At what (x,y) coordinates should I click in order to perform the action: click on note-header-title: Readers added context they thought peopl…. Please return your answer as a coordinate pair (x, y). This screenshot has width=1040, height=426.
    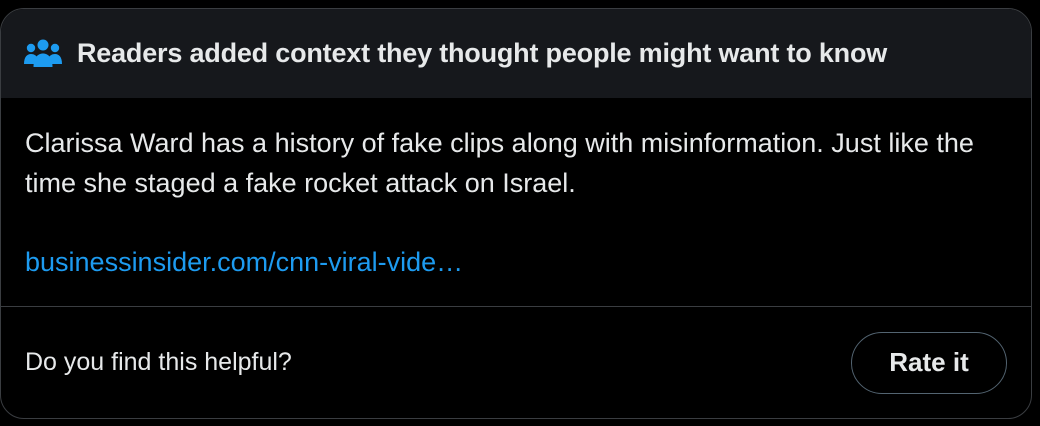
    Looking at the image, I should click on (482, 53).